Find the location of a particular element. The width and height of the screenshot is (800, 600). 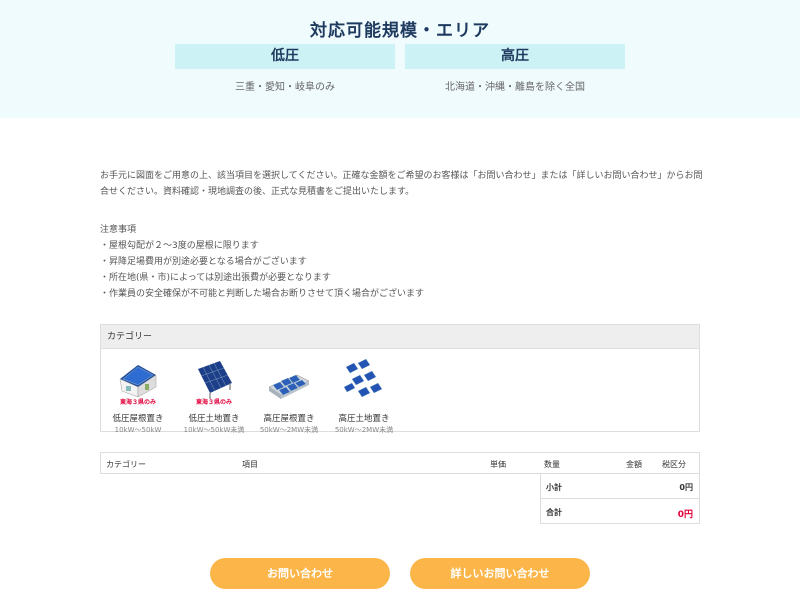

category-low-roof: 東海３県のみ 低圧屋根置き 10kW～50kW is located at coordinates (138, 396).